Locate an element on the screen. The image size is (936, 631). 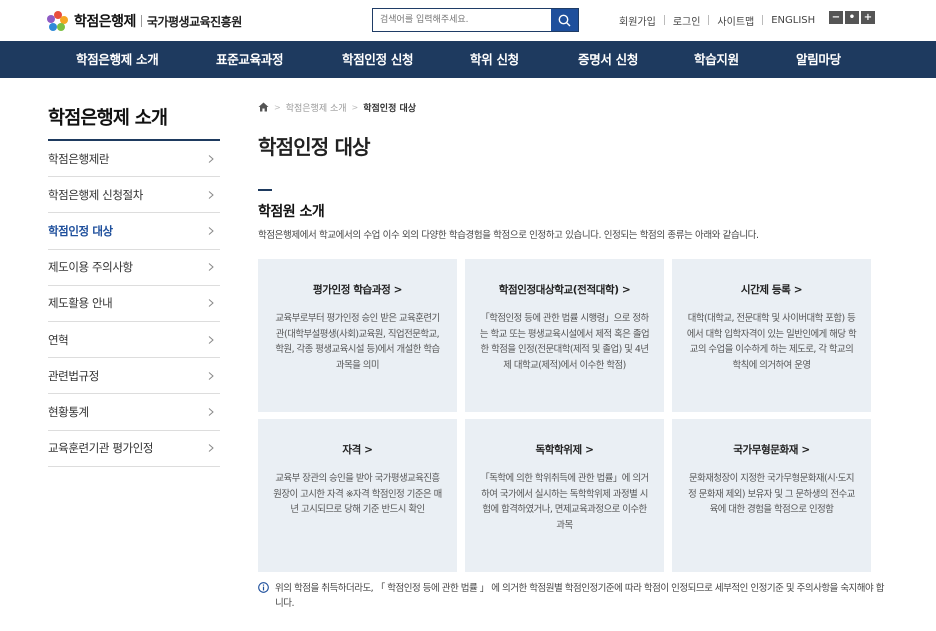
section-accent-bar is located at coordinates (265, 190).